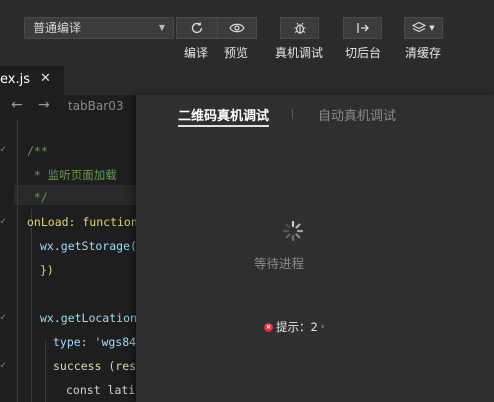 The height and width of the screenshot is (402, 494). I want to click on bug-icon, so click(299, 28).